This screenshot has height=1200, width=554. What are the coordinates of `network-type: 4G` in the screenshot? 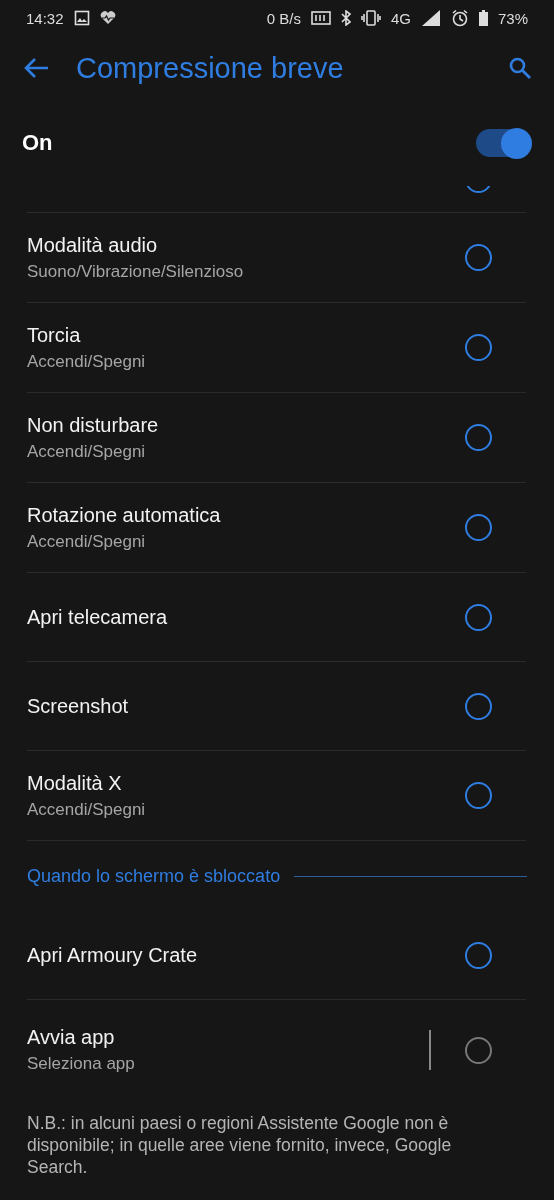 It's located at (400, 18).